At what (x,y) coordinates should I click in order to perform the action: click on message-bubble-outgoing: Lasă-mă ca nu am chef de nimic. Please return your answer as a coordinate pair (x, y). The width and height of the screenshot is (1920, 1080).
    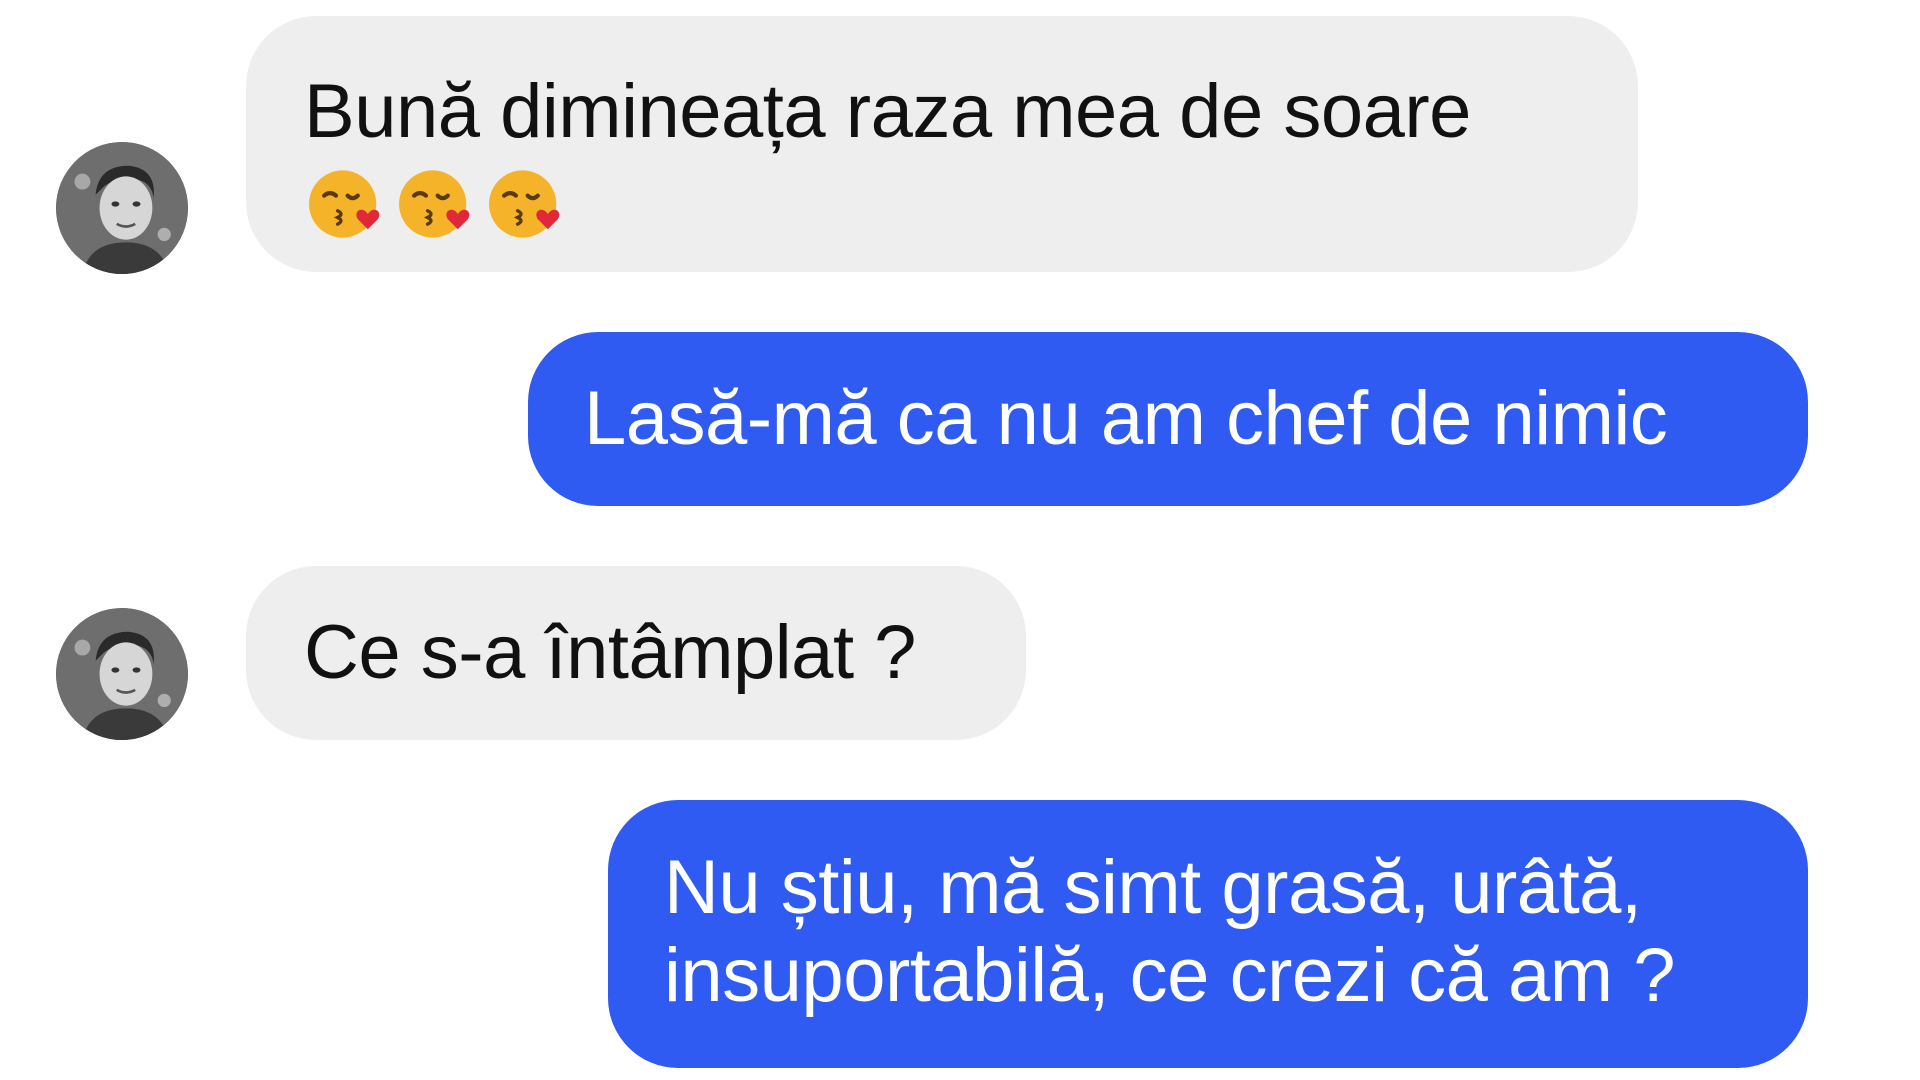
    Looking at the image, I should click on (1168, 419).